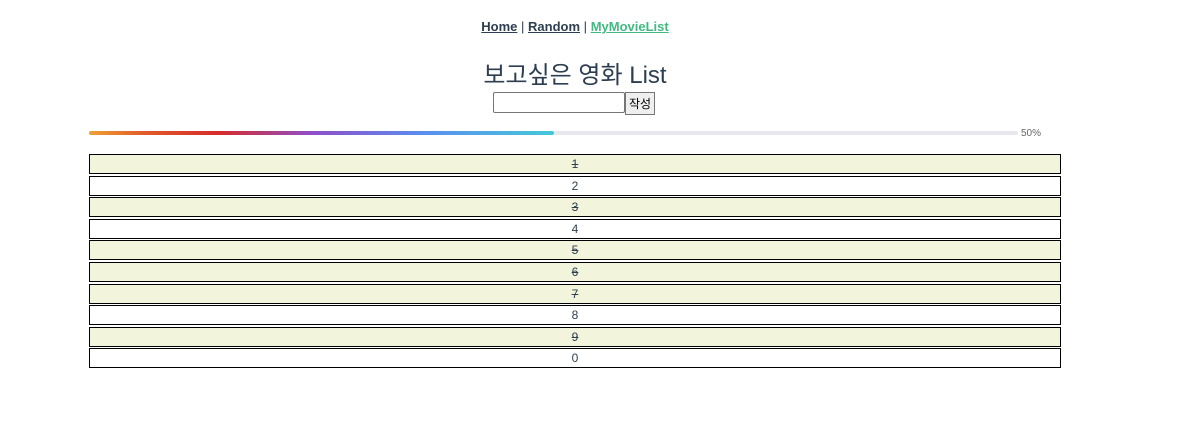 The width and height of the screenshot is (1178, 429). I want to click on nav-link-random: Random, so click(554, 26).